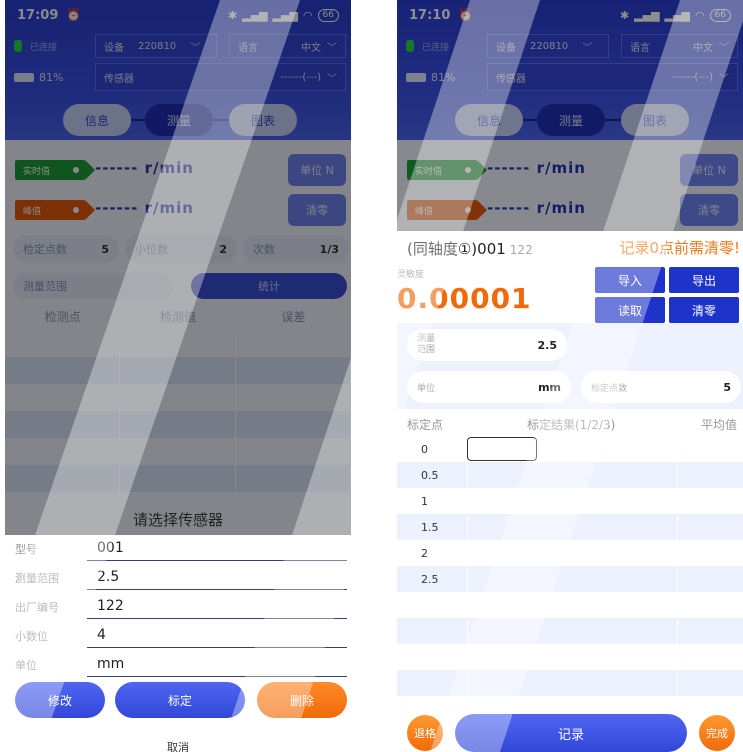 Image resolution: width=743 pixels, height=752 pixels. I want to click on table-row: 0.5, so click(570, 475).